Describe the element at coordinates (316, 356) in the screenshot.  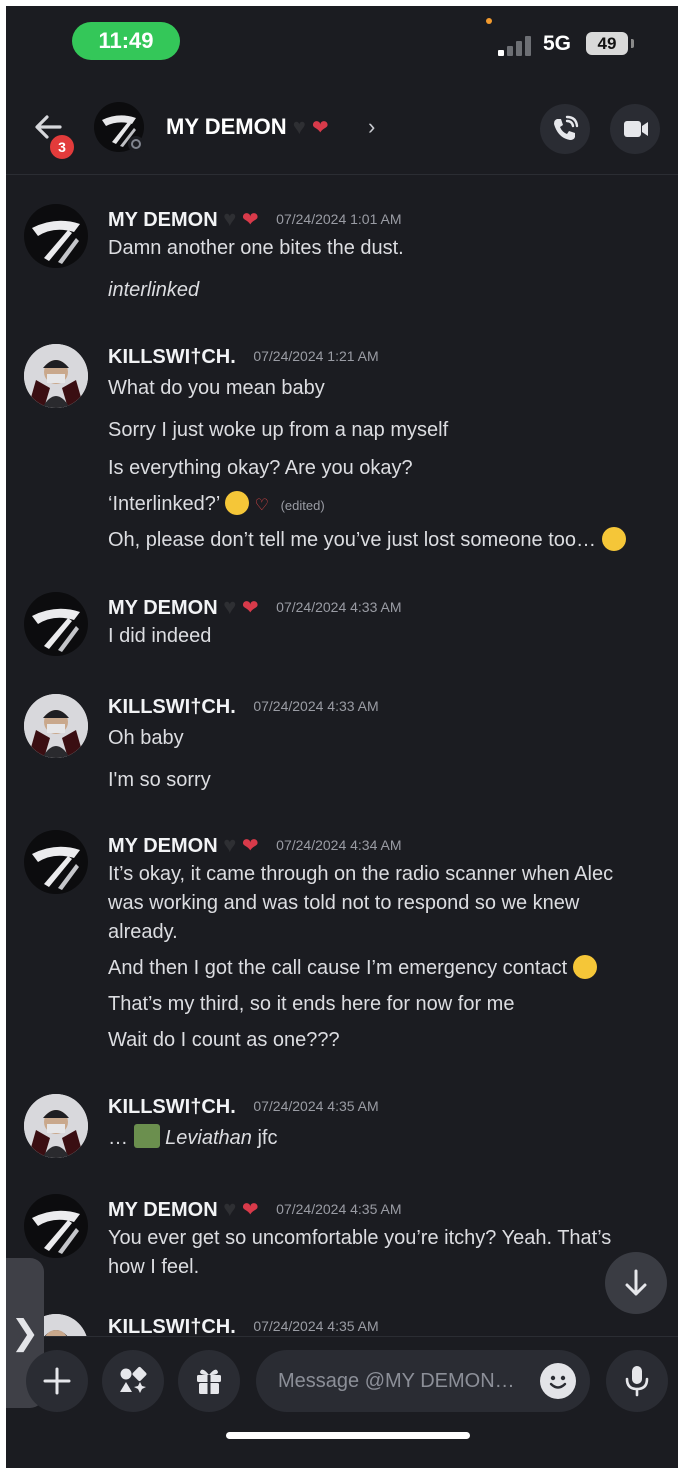
I see `message-timestamp: 07/24/2024 1:21 AM` at that location.